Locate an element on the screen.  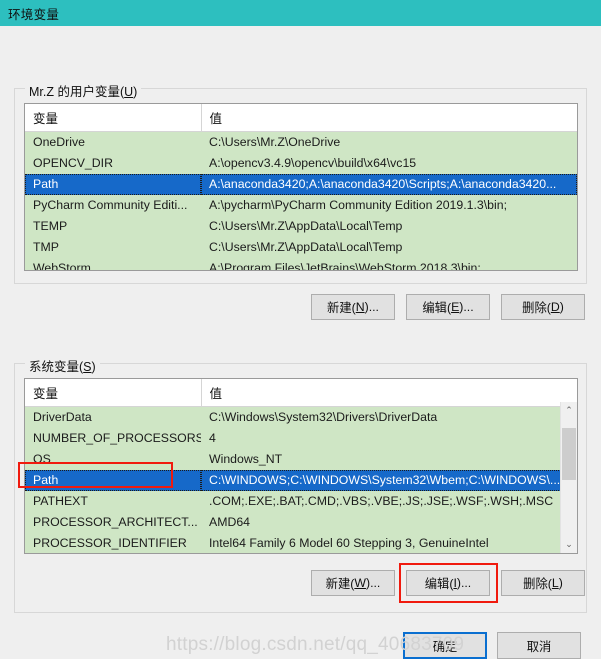
user-table-header: 变量 值 is located at coordinates (301, 118).